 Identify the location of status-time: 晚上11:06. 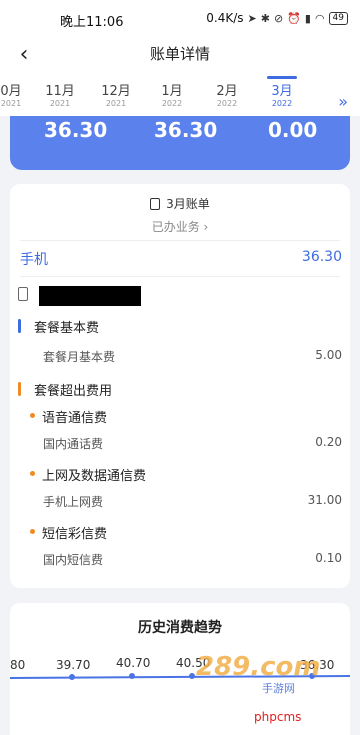
(92, 22).